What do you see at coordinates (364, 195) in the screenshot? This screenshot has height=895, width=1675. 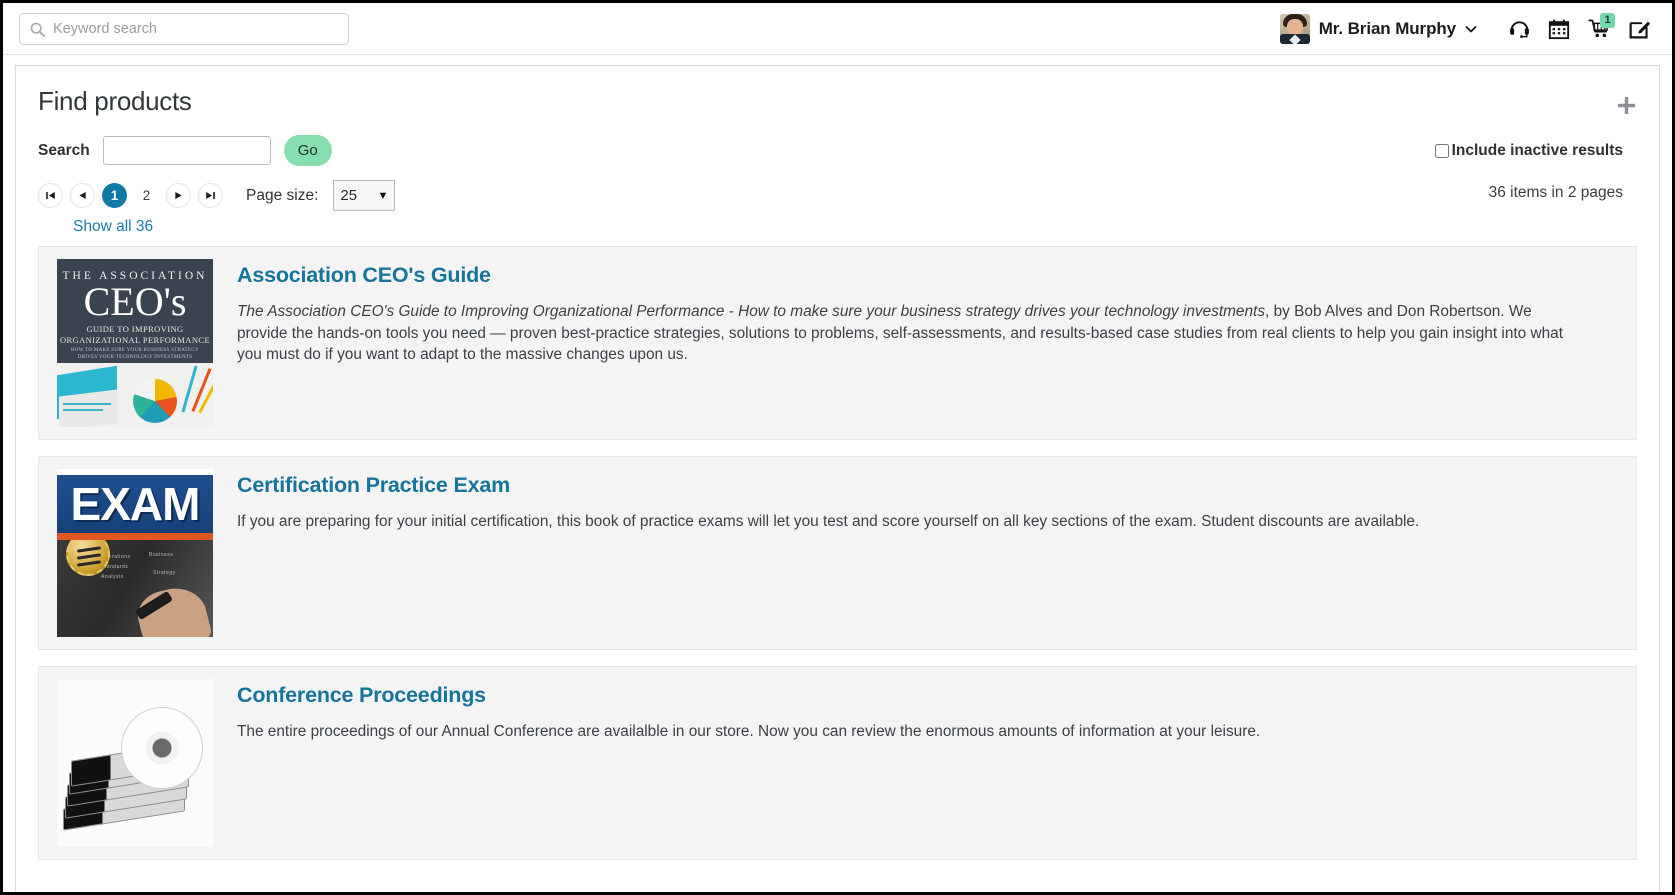 I see `page-size-select: 25 ▼` at bounding box center [364, 195].